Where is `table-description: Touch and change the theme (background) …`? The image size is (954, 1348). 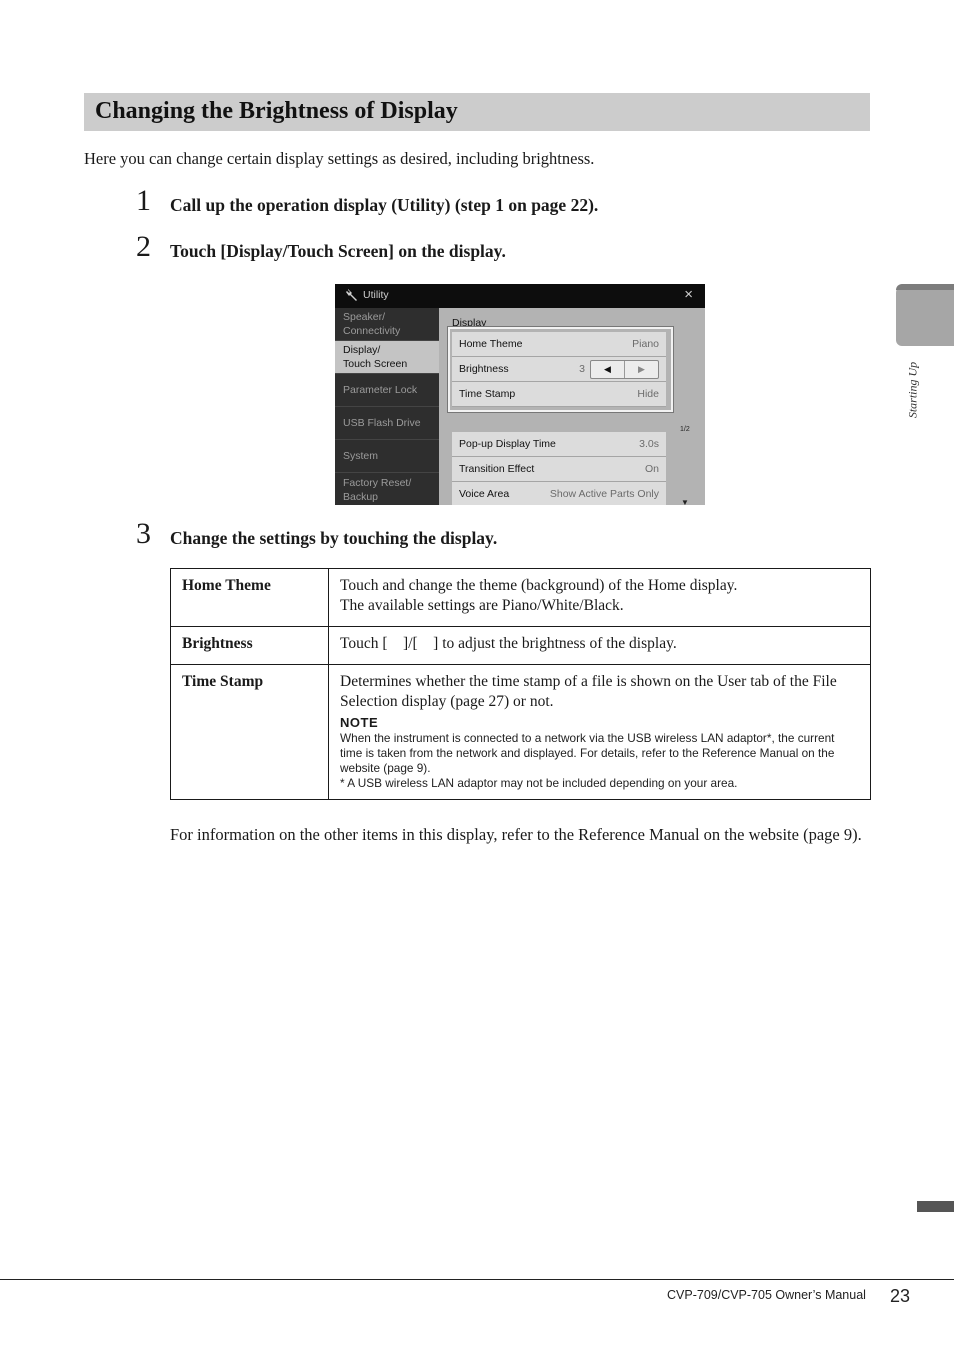 table-description: Touch and change the theme (background) … is located at coordinates (599, 597).